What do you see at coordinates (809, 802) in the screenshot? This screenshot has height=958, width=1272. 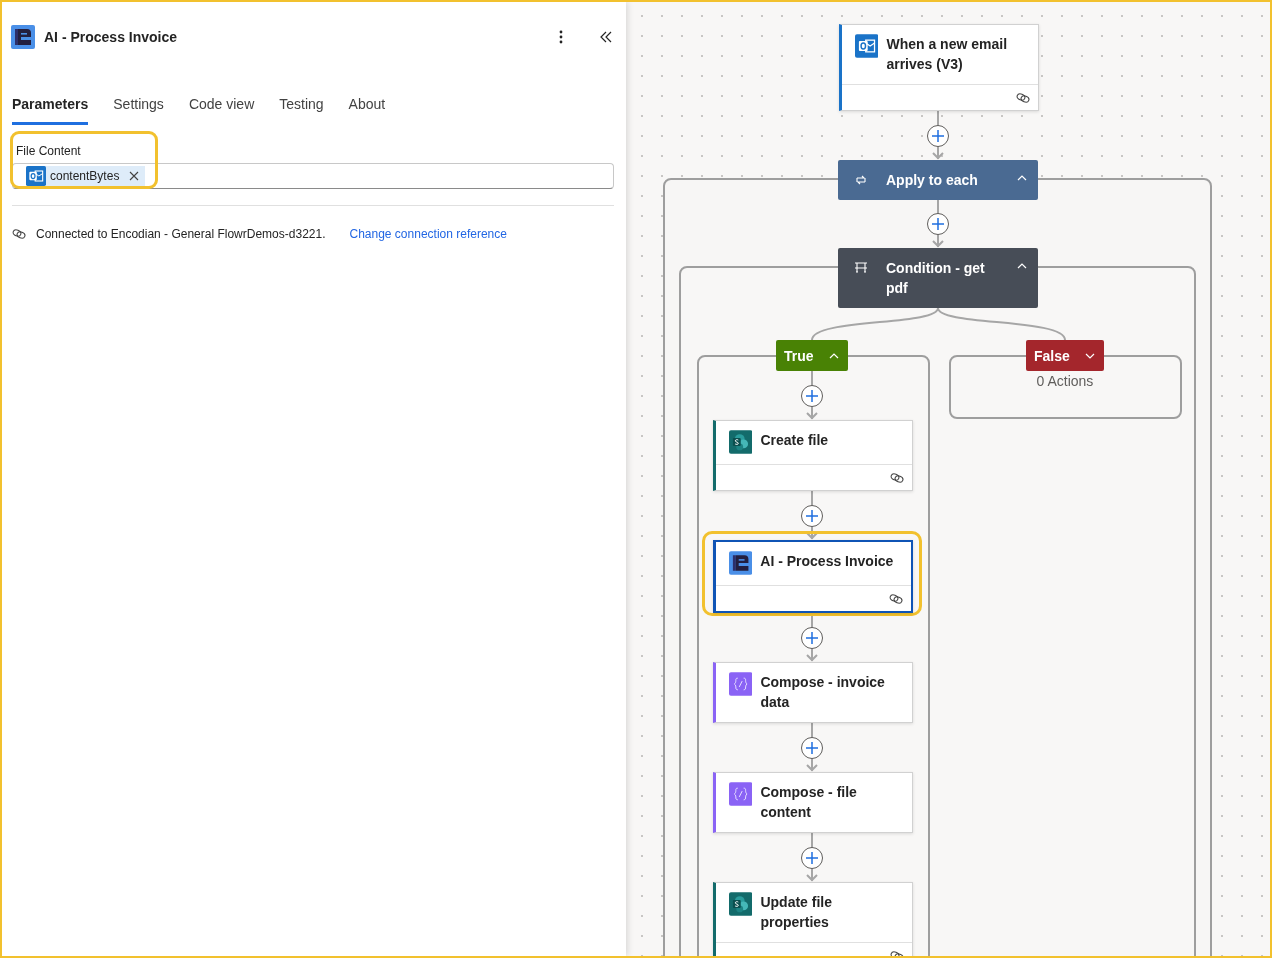 I see `action-title: Compose - file content` at bounding box center [809, 802].